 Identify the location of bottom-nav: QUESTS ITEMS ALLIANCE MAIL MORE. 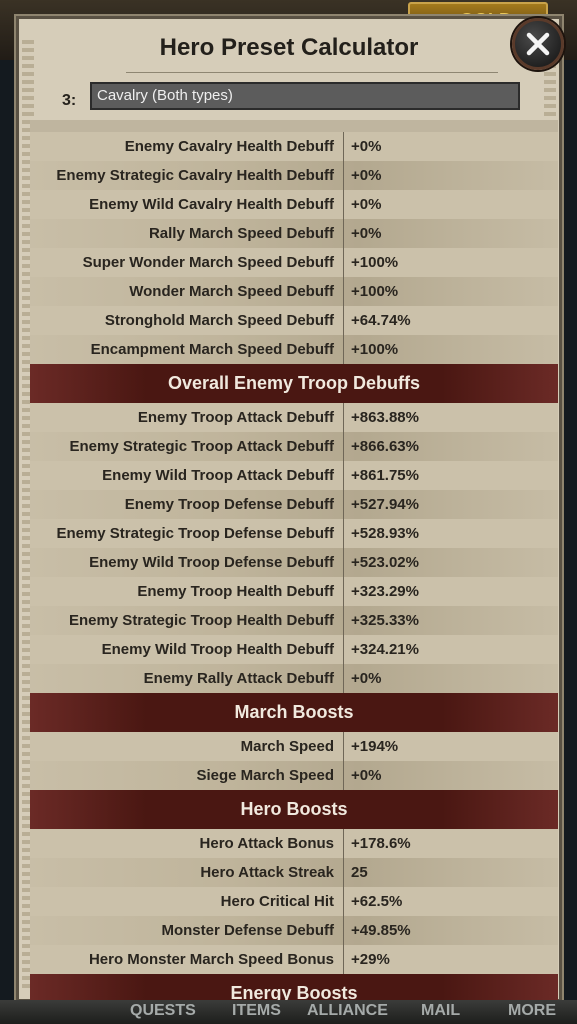
(288, 1012).